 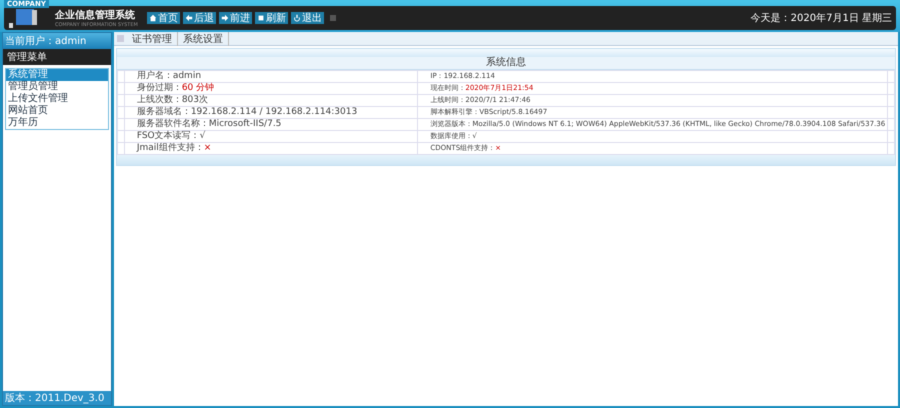 I want to click on left-arrow-icon, so click(x=188, y=18).